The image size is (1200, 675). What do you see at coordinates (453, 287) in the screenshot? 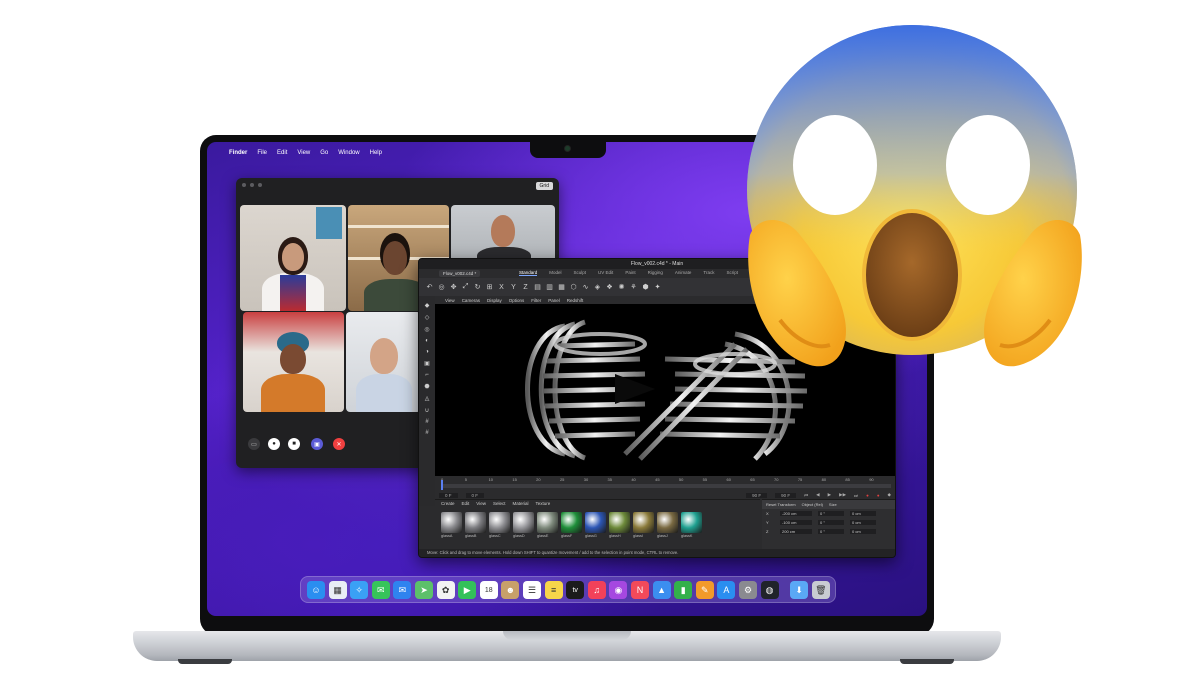
I see `move-icon: ✥` at bounding box center [453, 287].